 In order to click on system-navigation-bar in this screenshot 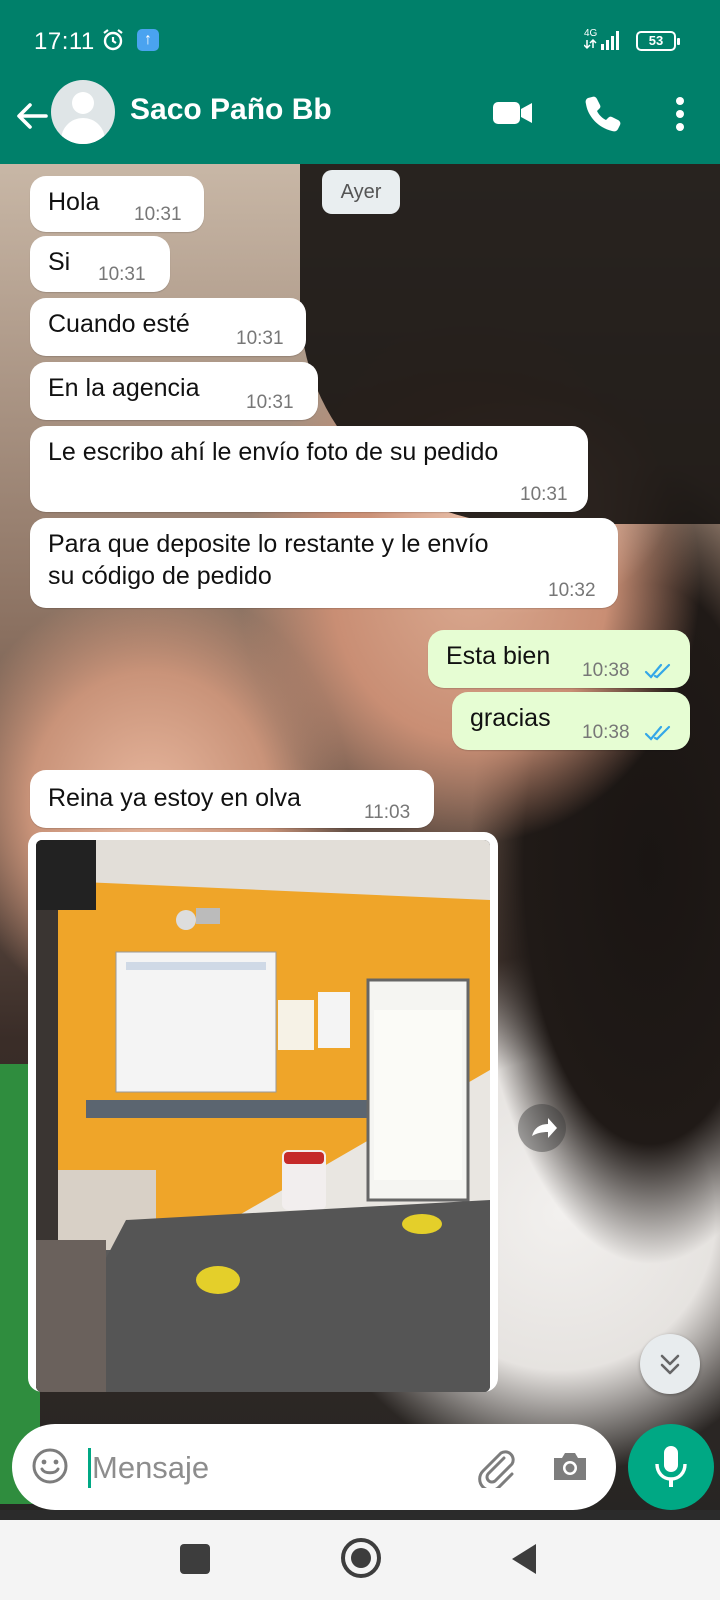, I will do `click(360, 1560)`.